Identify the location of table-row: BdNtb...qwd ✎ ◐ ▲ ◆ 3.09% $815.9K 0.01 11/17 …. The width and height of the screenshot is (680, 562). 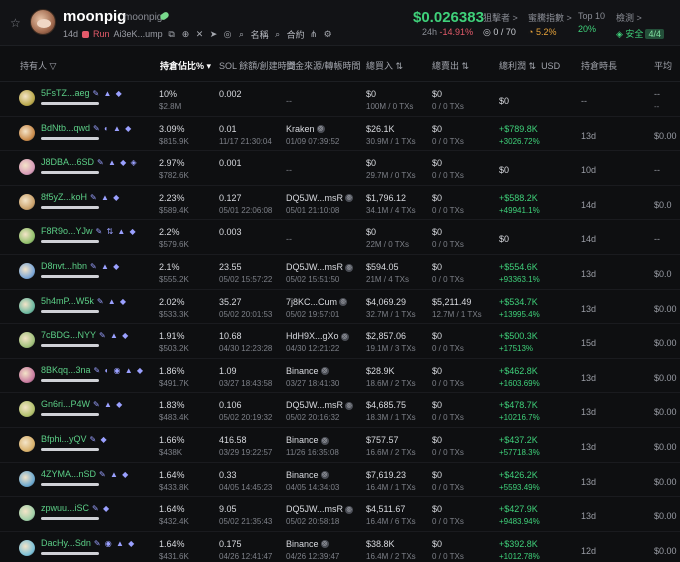
(340, 134).